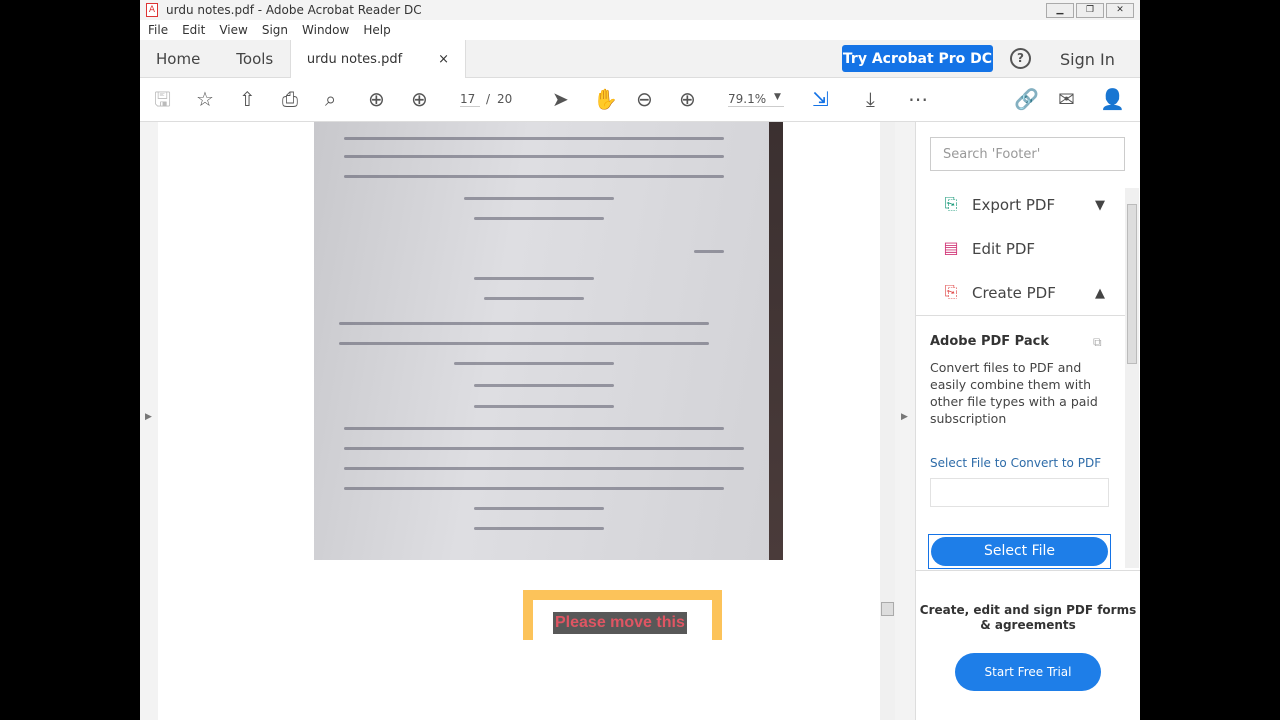  What do you see at coordinates (887, 609) in the screenshot?
I see `scroll-thumb` at bounding box center [887, 609].